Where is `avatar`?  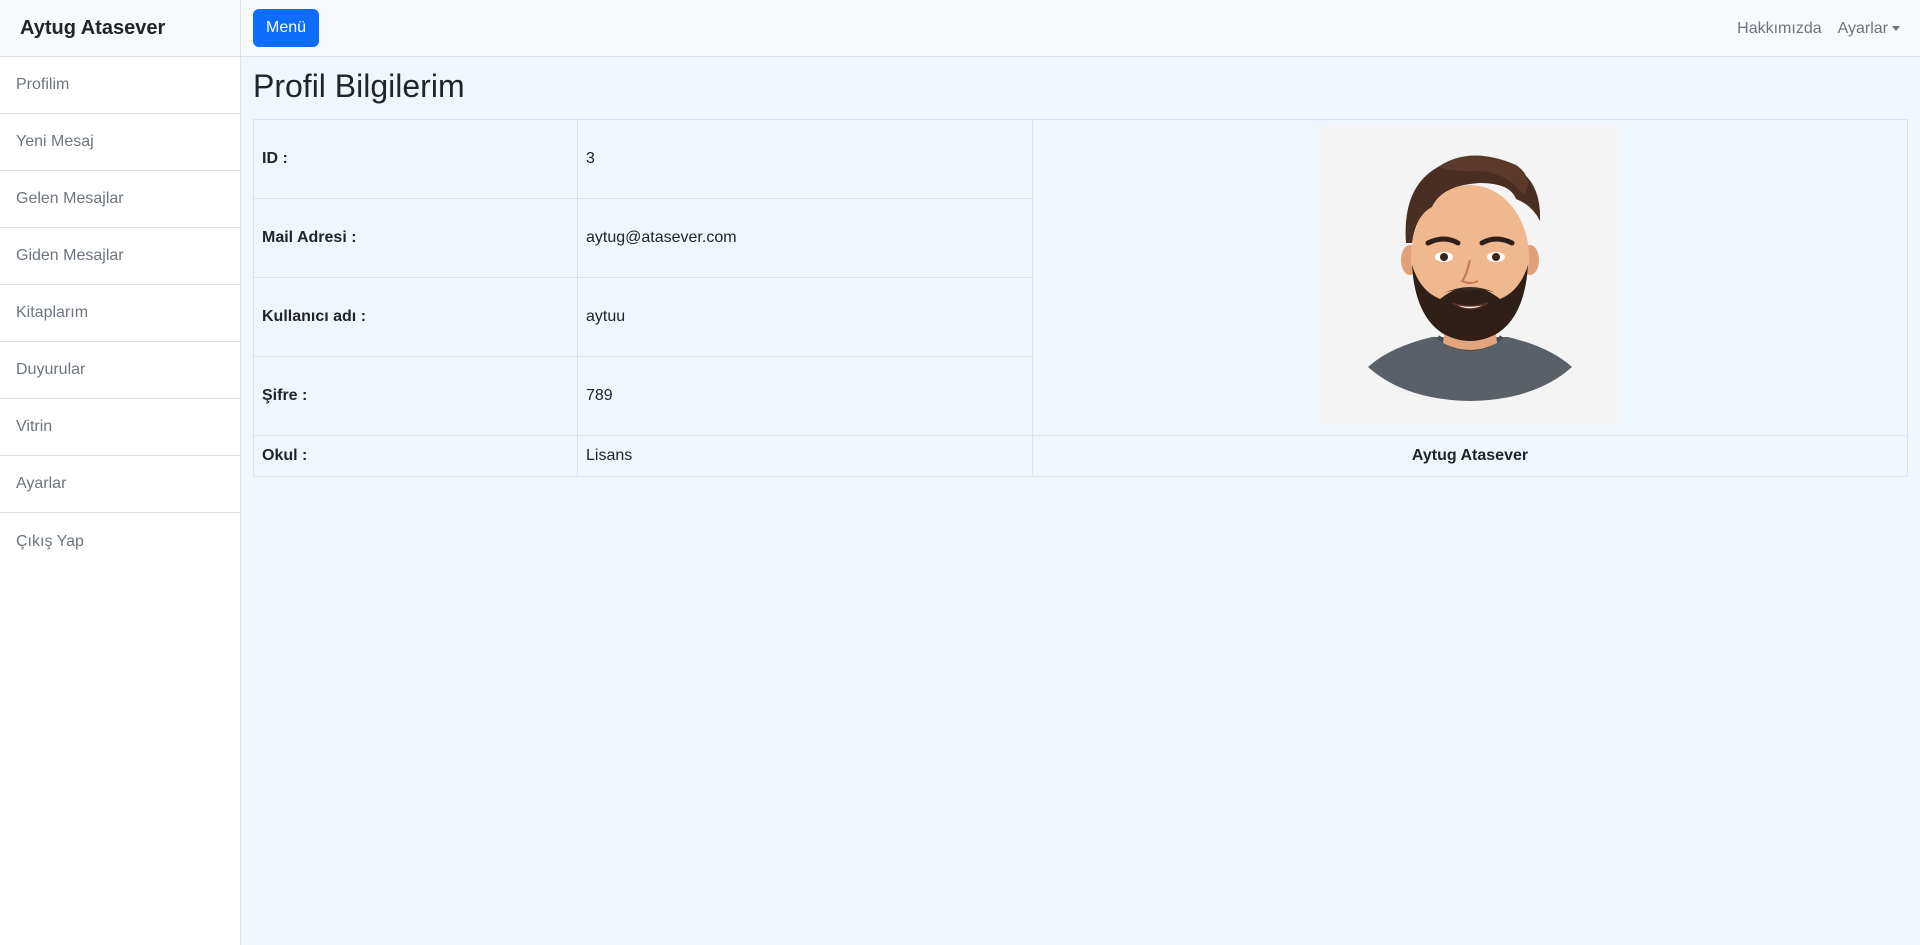 avatar is located at coordinates (1470, 275).